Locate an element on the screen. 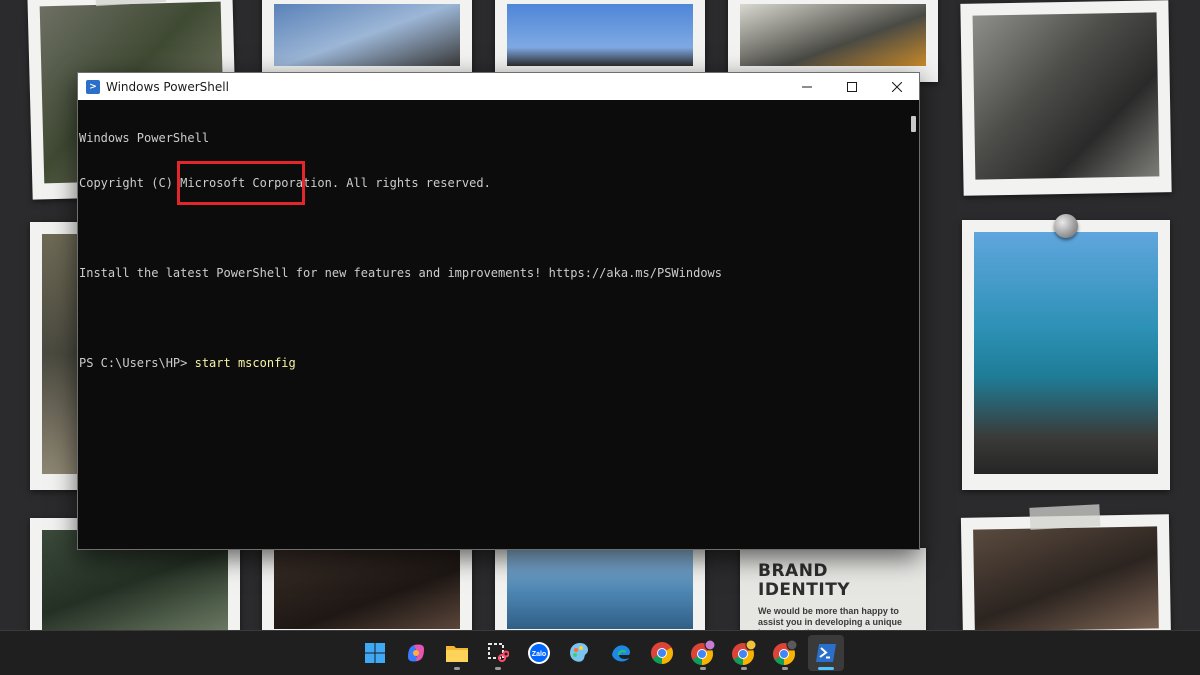 This screenshot has width=1200, height=675. powershell-icon: > is located at coordinates (93, 86).